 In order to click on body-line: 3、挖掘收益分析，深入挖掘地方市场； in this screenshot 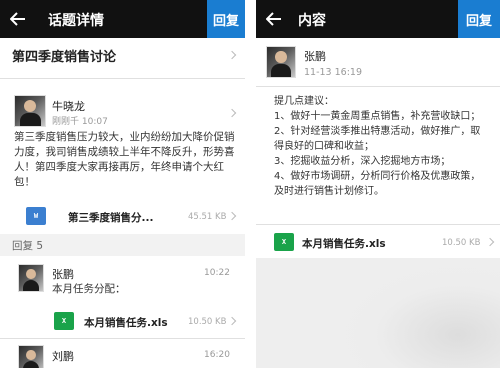, I will do `click(362, 161)`.